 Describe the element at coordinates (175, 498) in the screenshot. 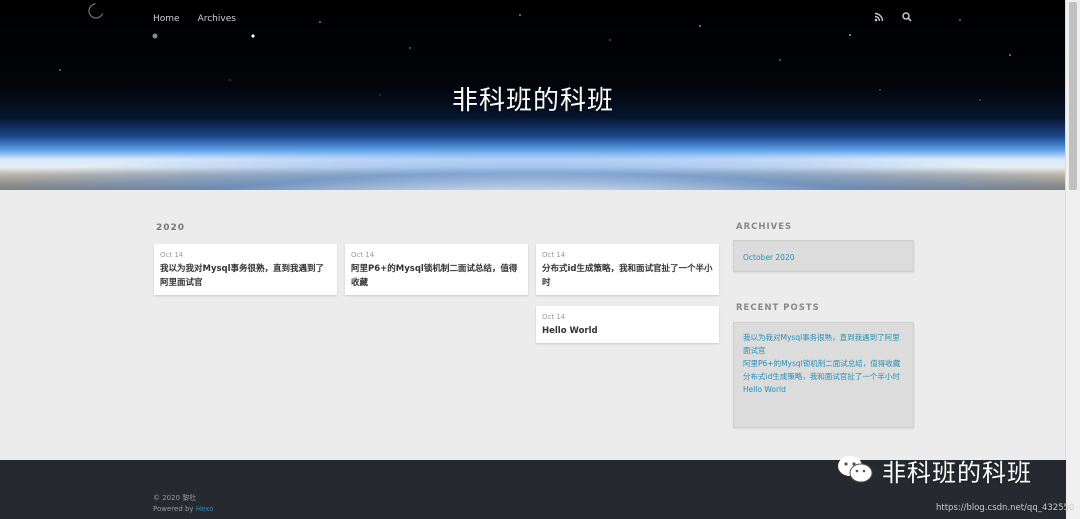

I see `footer-copyright: © 2020 黎杜` at that location.